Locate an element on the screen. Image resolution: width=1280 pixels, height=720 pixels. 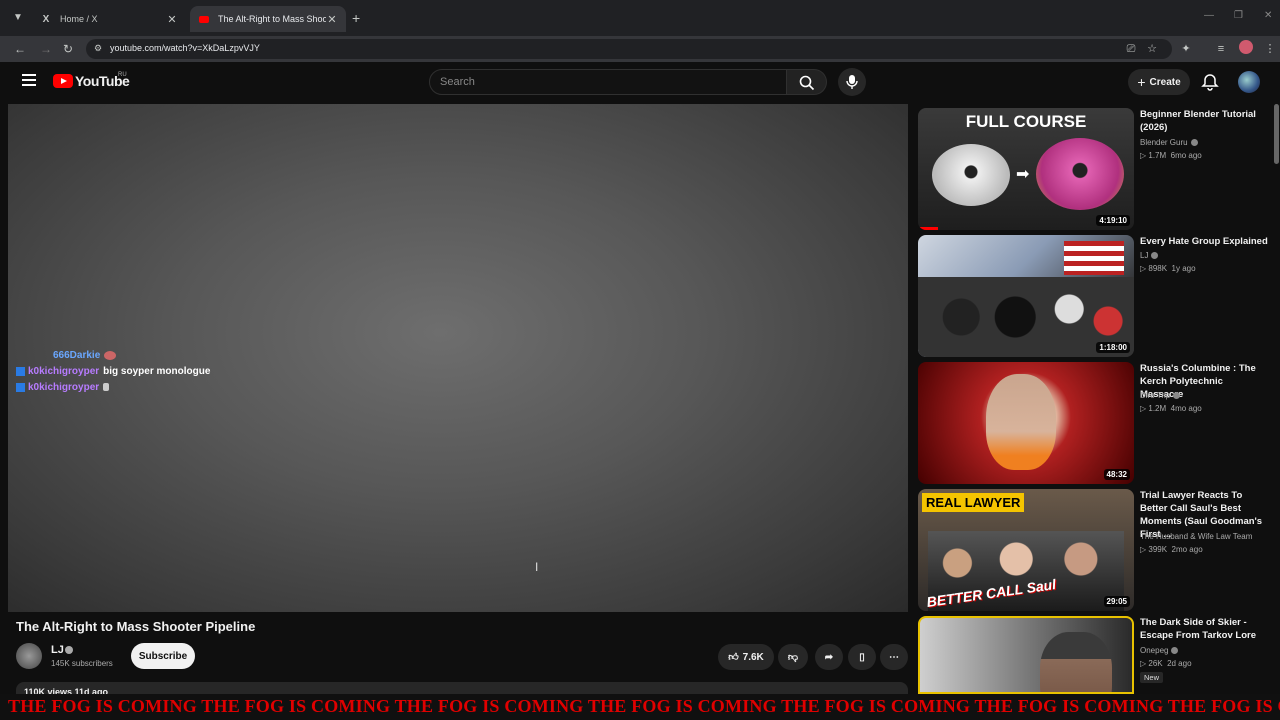
recommended-meta: ▷ 1.2M 4mo ago is located at coordinates (1171, 408).